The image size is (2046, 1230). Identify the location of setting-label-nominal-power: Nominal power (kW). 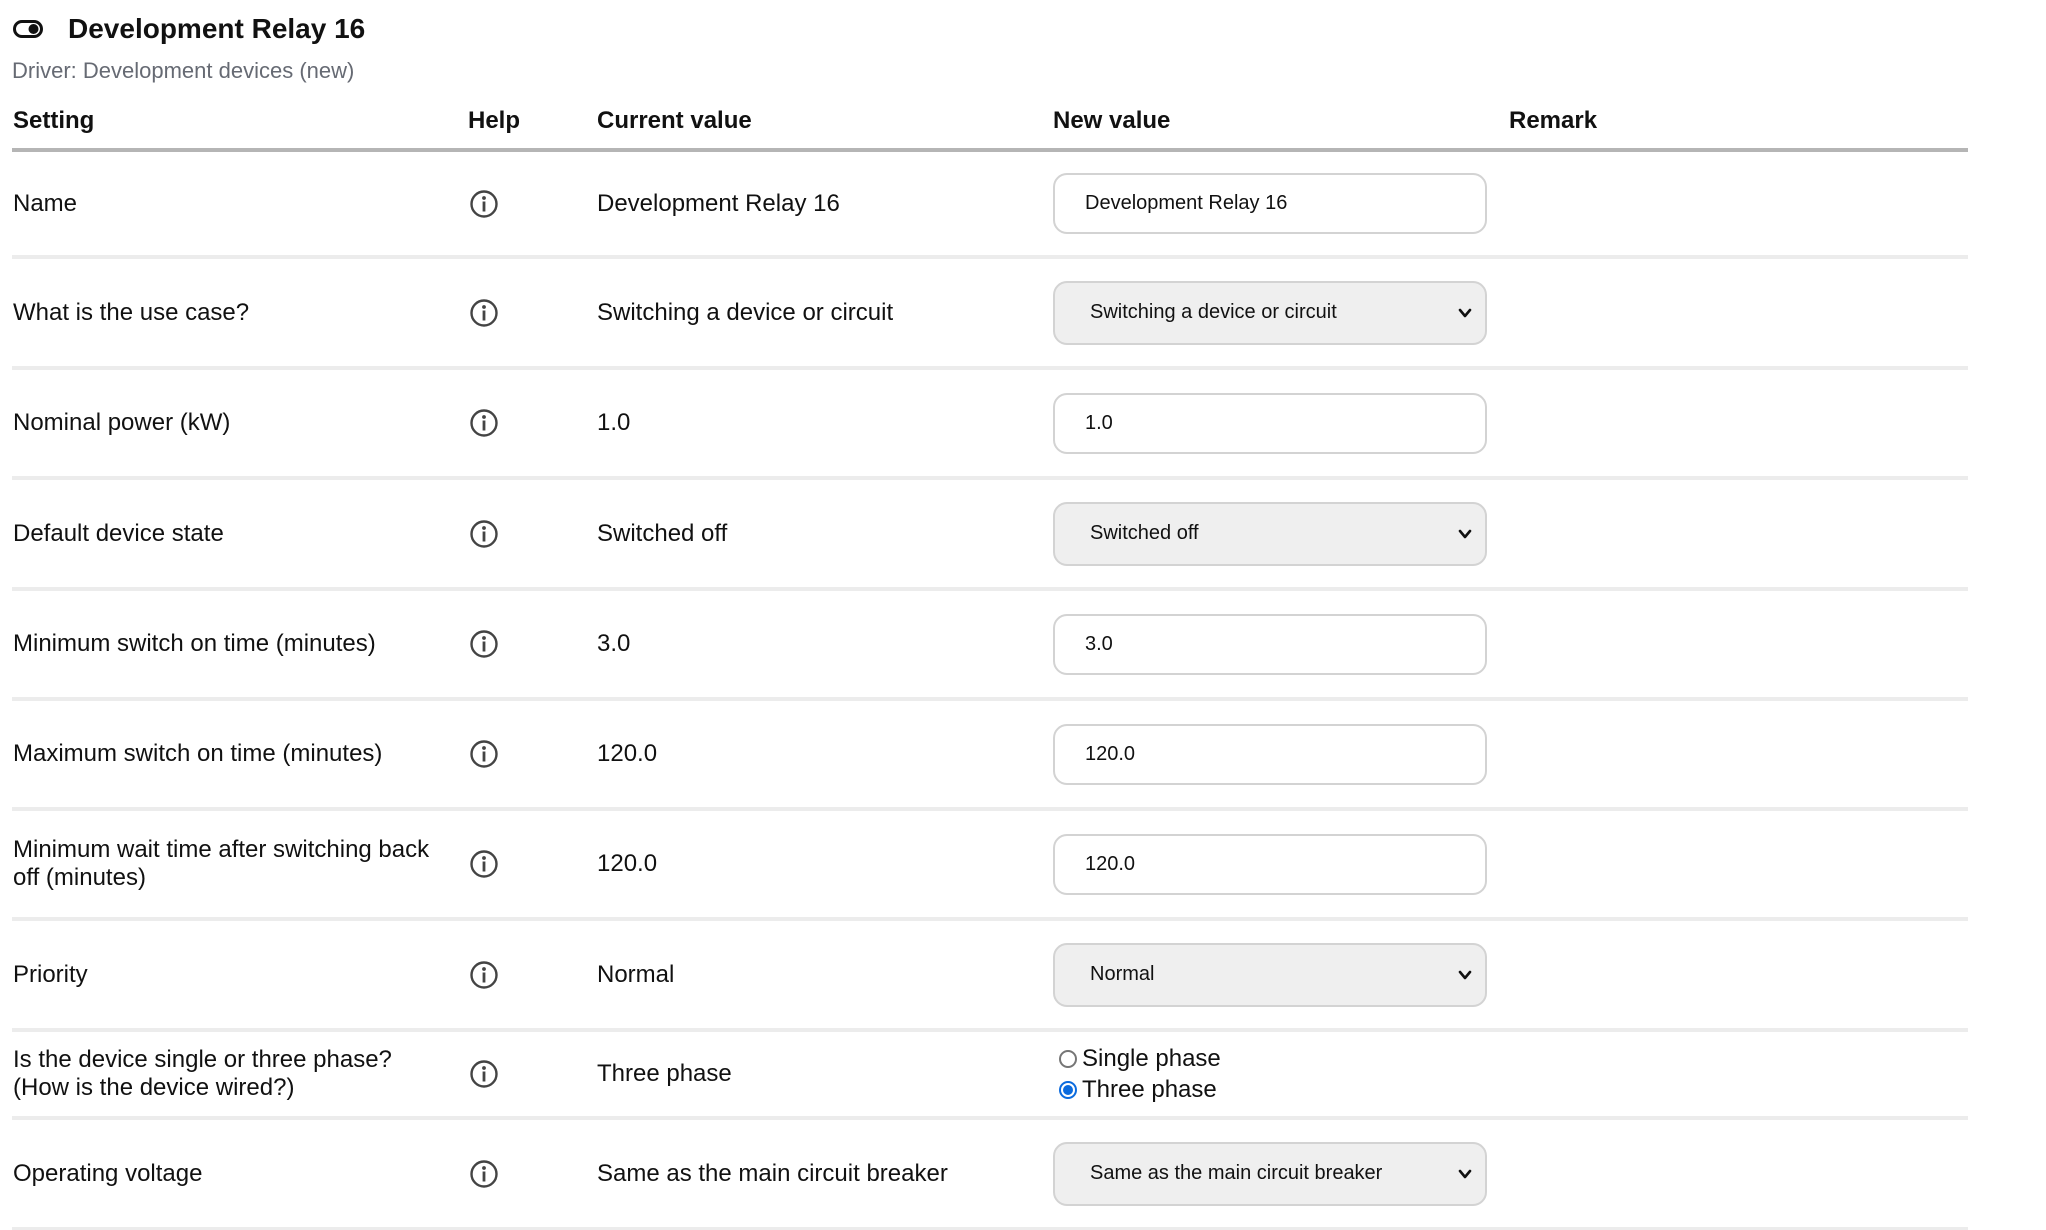
(122, 422).